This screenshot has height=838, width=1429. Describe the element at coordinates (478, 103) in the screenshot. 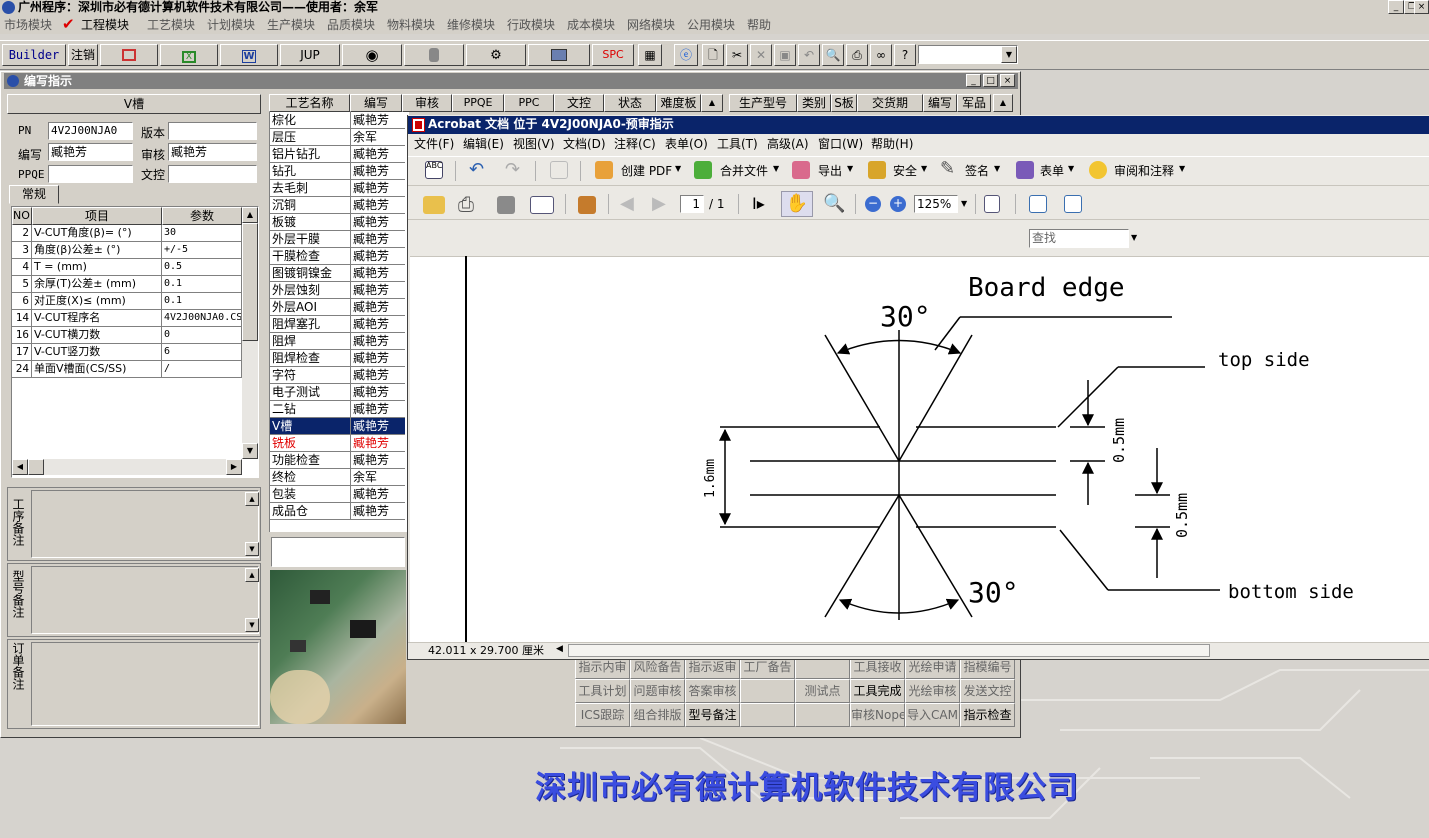

I see `col-ppqe: PPQE` at that location.